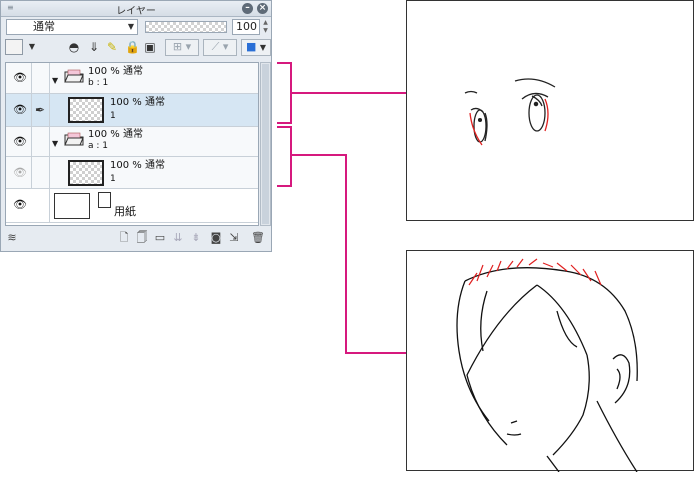  I want to click on bracket-b-folder, so click(284, 93).